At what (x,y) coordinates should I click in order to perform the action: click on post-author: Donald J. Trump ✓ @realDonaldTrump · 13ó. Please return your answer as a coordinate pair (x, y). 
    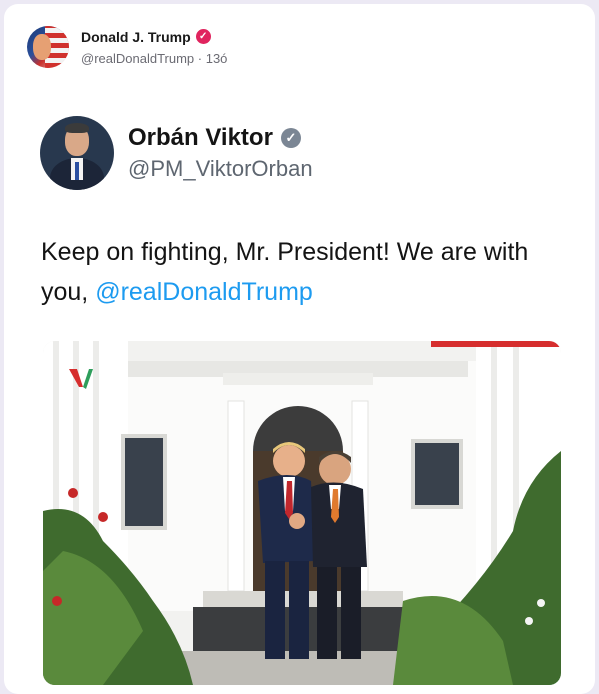
    Looking at the image, I should click on (127, 47).